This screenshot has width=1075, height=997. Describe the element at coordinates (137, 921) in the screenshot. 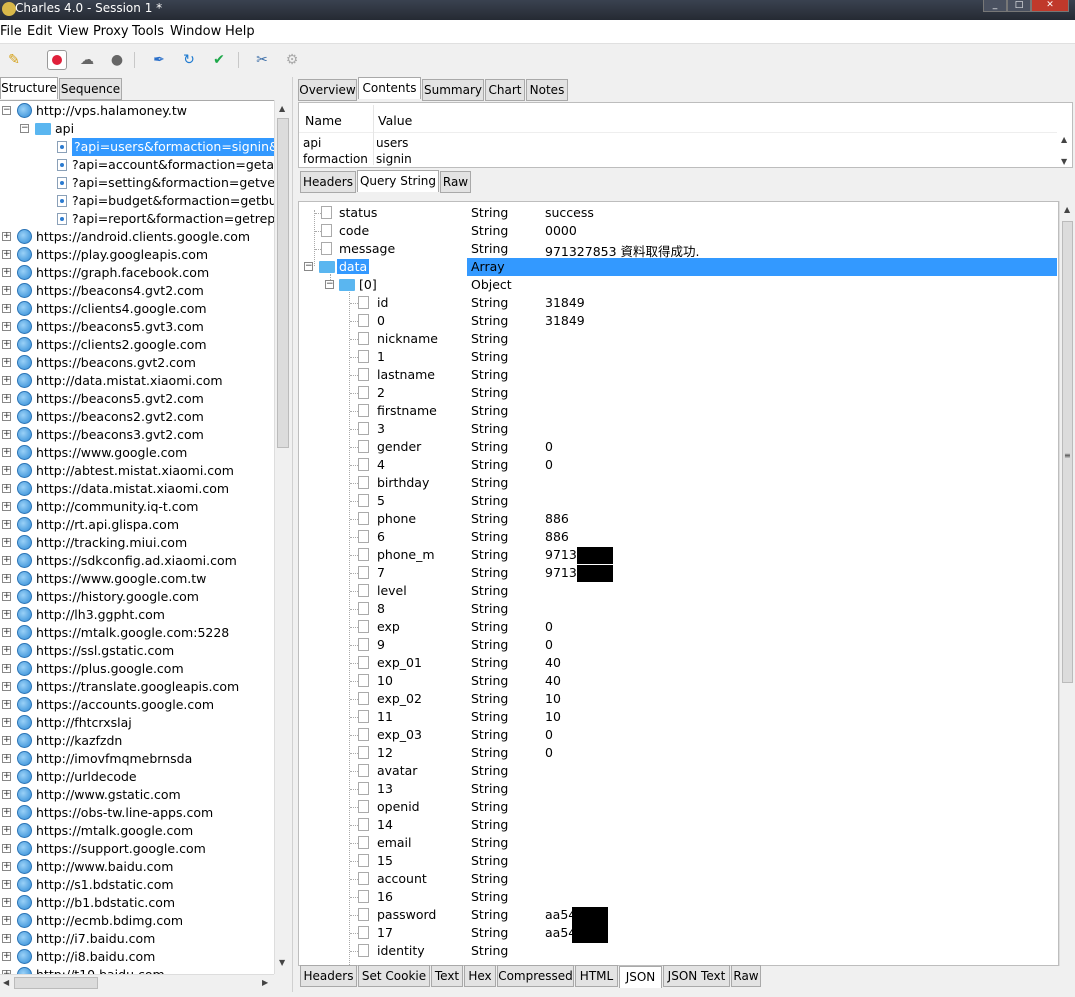

I see `tree-host: + http://ecmb.bdimg.com` at that location.